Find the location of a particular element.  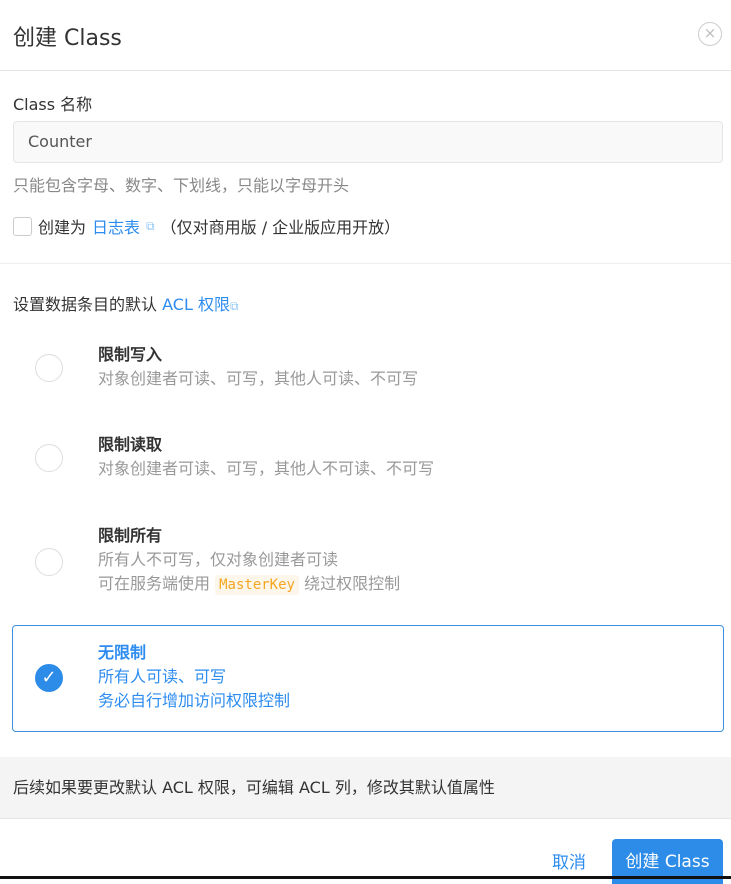

dialog-header: 创建 Class × is located at coordinates (365, 35).